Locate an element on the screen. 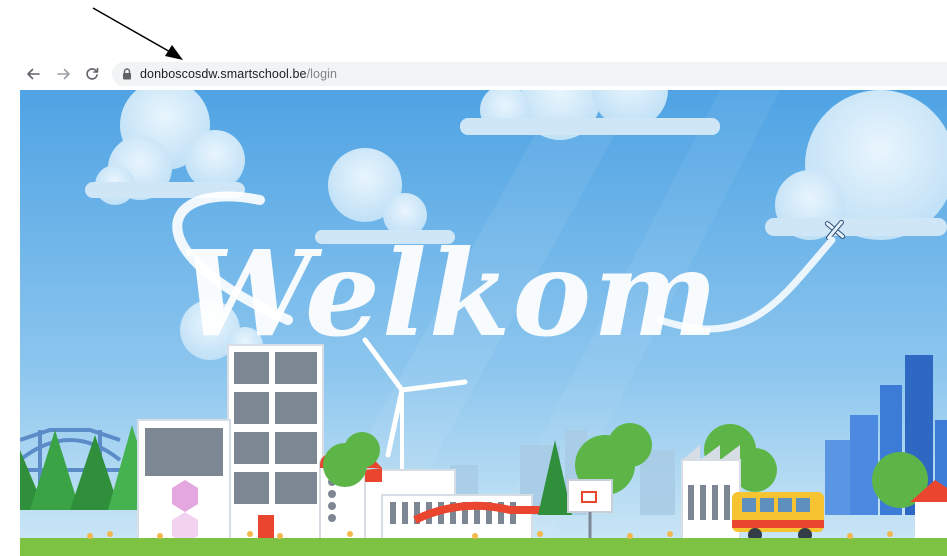 Image resolution: width=947 pixels, height=556 pixels. browser-toolbar: donboscosdw.smartschool.be/login is located at coordinates (473, 74).